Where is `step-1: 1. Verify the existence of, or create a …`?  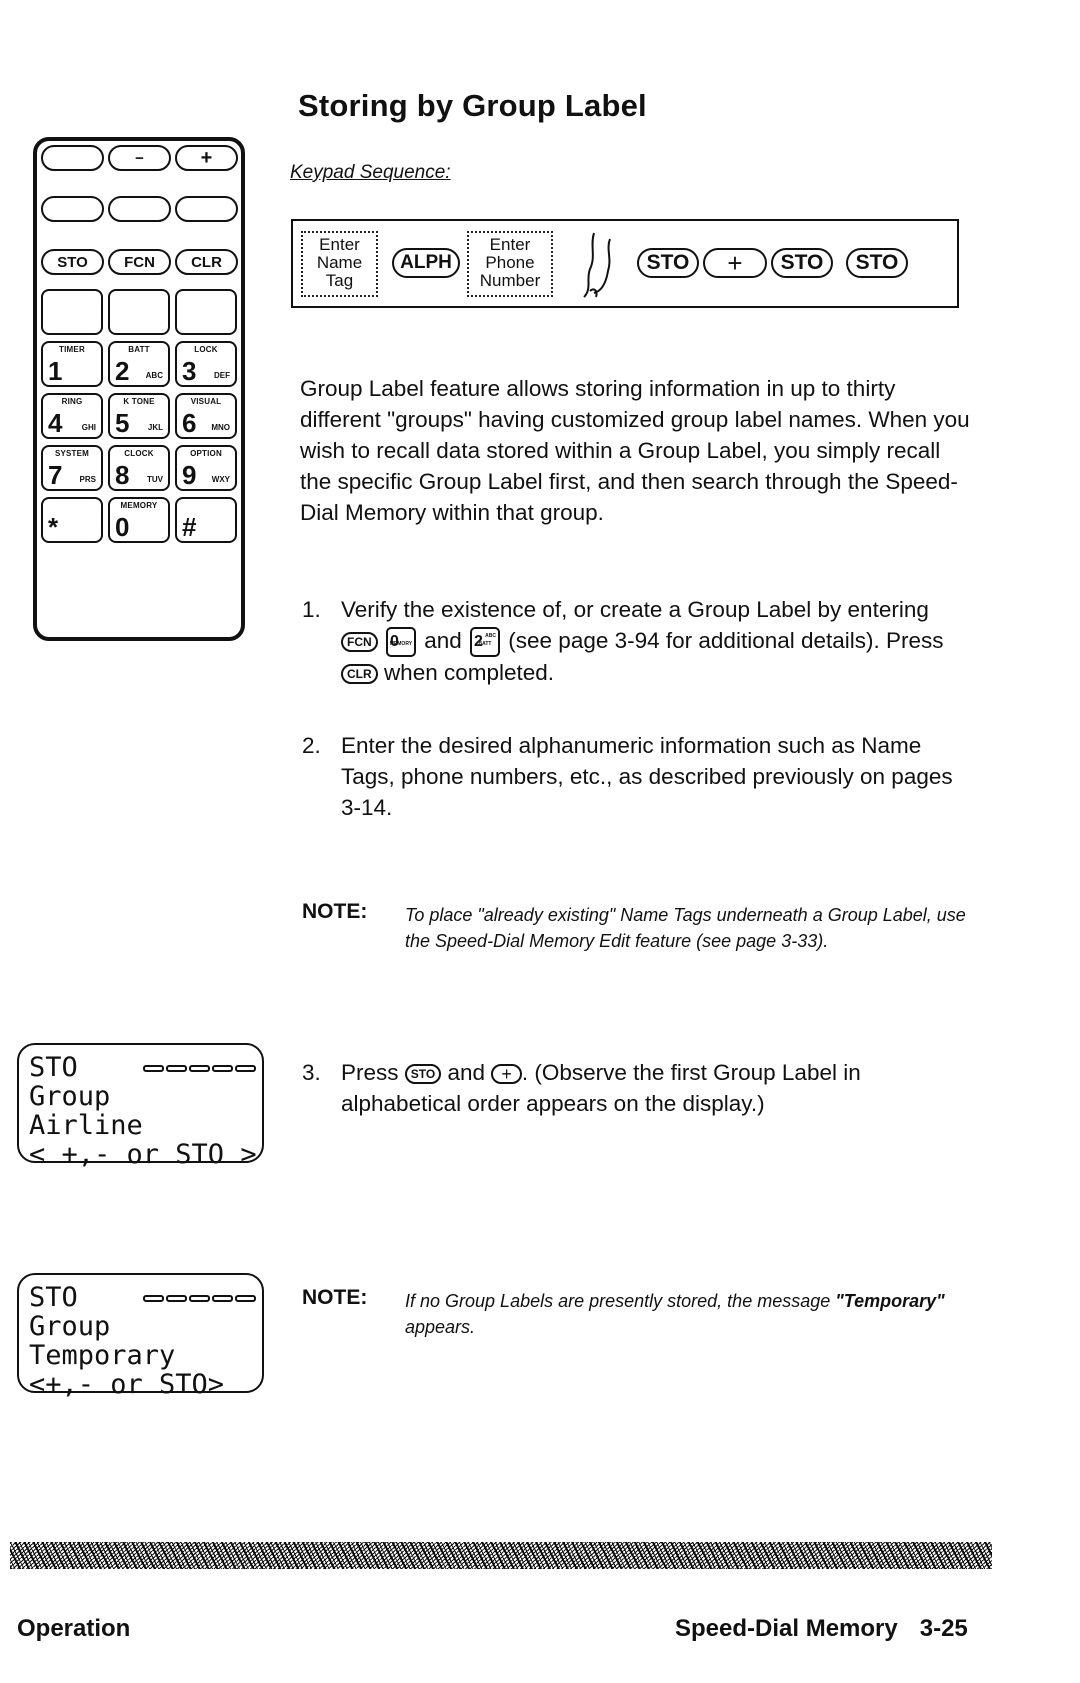
step-1: 1. Verify the existence of, or create a … is located at coordinates (637, 644).